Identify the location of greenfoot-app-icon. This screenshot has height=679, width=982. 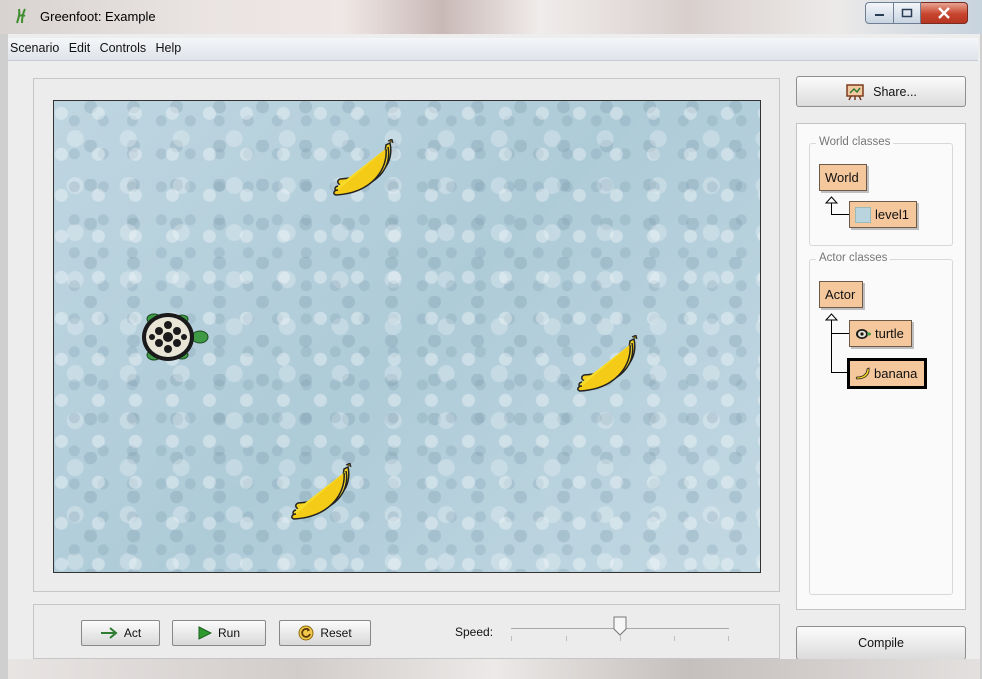
(21, 16).